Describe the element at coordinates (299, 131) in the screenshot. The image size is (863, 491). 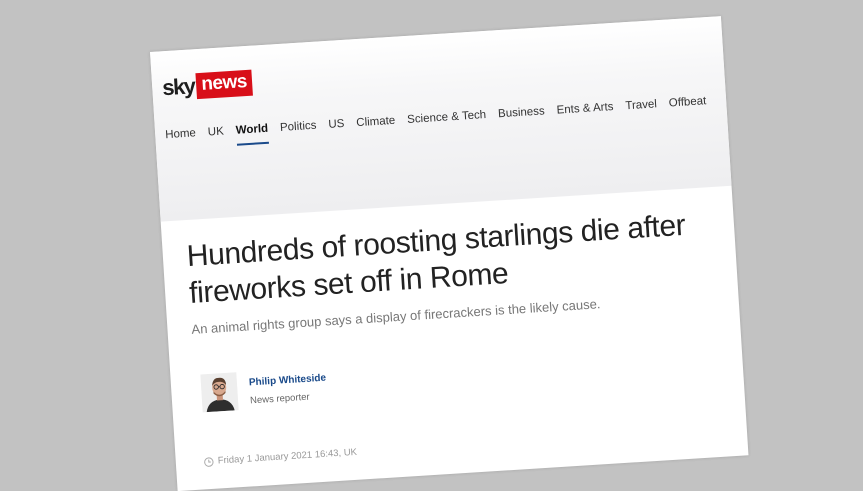
I see `nav-item-politics: Politics` at that location.